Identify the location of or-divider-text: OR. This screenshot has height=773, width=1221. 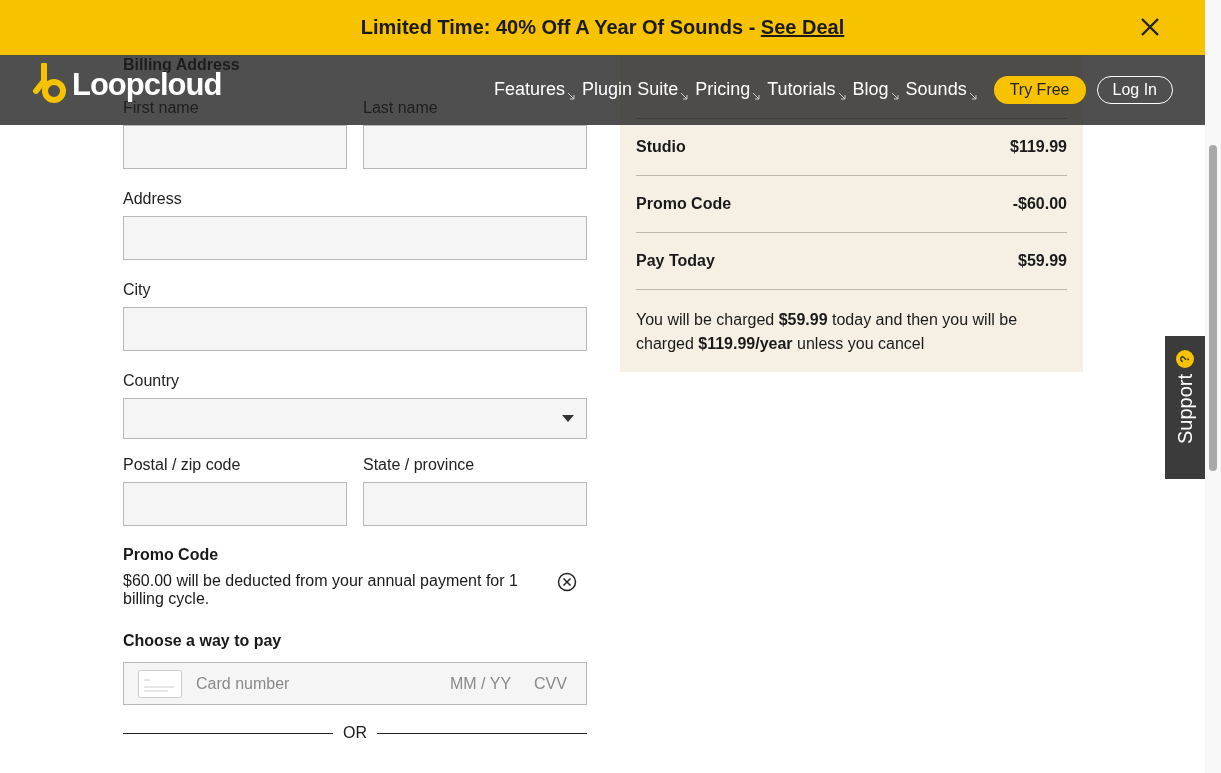
(355, 733).